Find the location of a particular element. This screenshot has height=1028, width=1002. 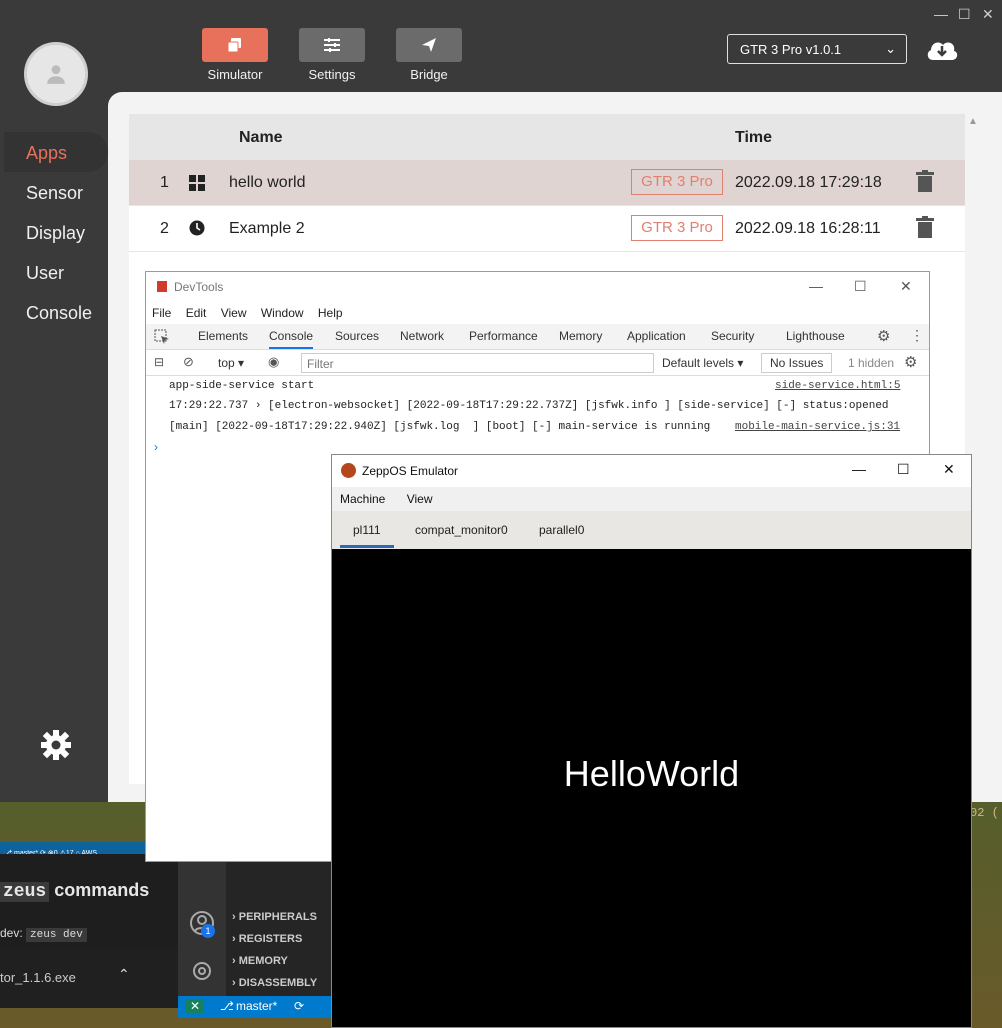

tab-network: Network is located at coordinates (422, 336).